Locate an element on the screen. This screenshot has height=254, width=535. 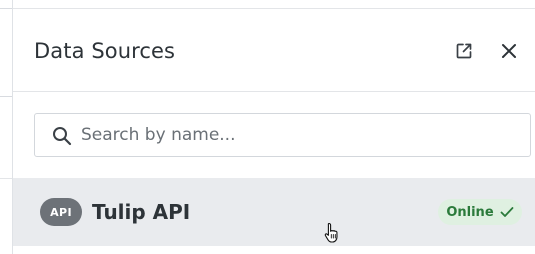
check-icon is located at coordinates (507, 212).